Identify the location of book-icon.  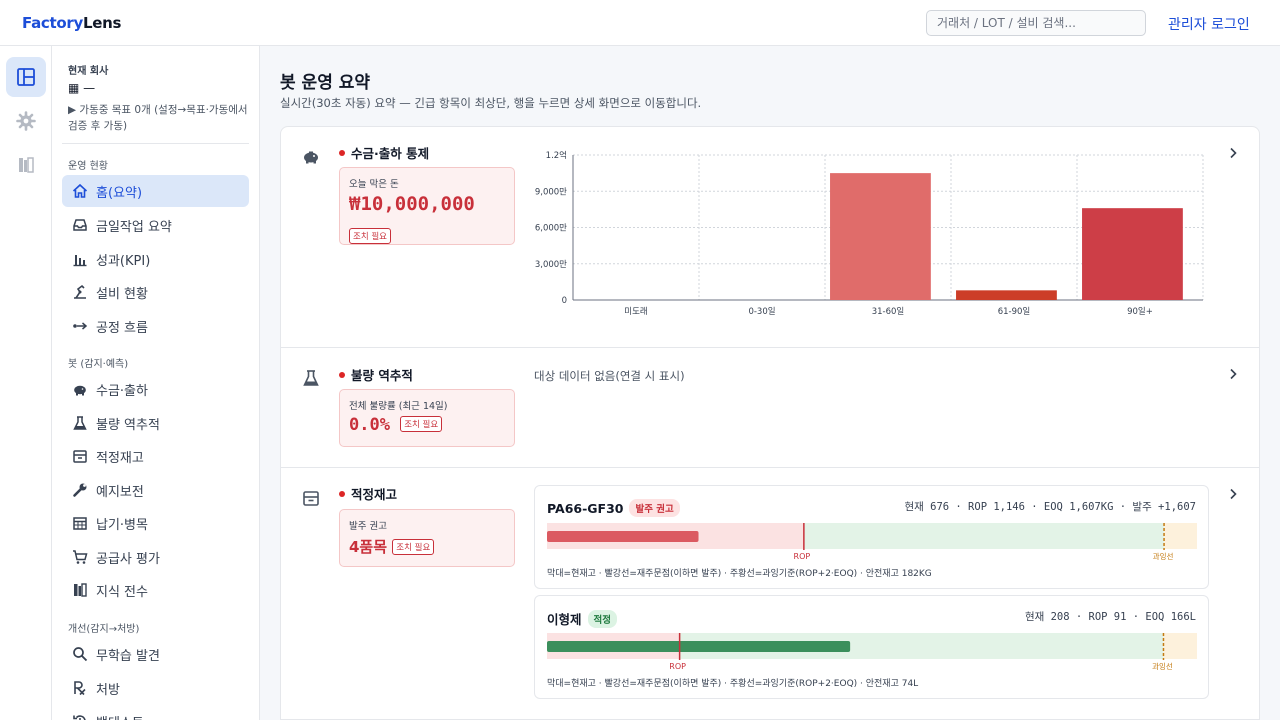
(80, 590).